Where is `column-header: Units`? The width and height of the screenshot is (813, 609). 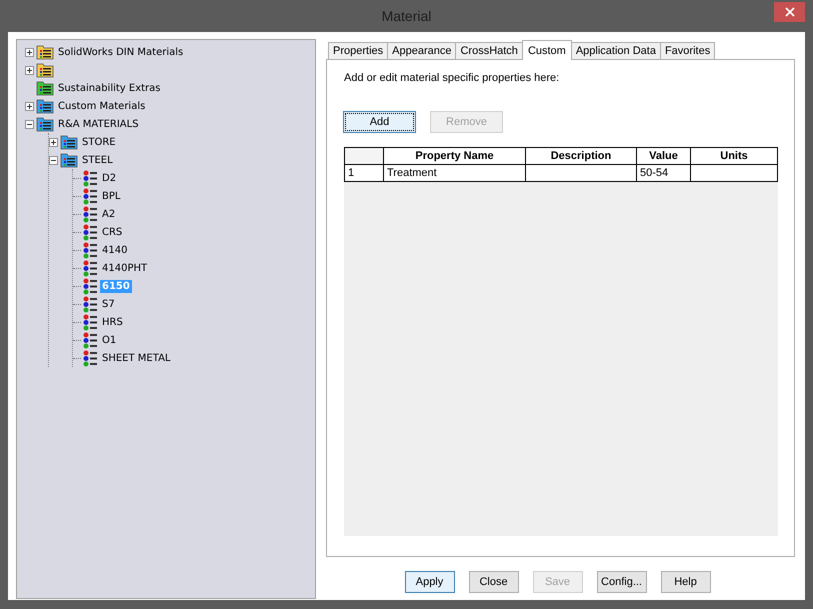 column-header: Units is located at coordinates (734, 156).